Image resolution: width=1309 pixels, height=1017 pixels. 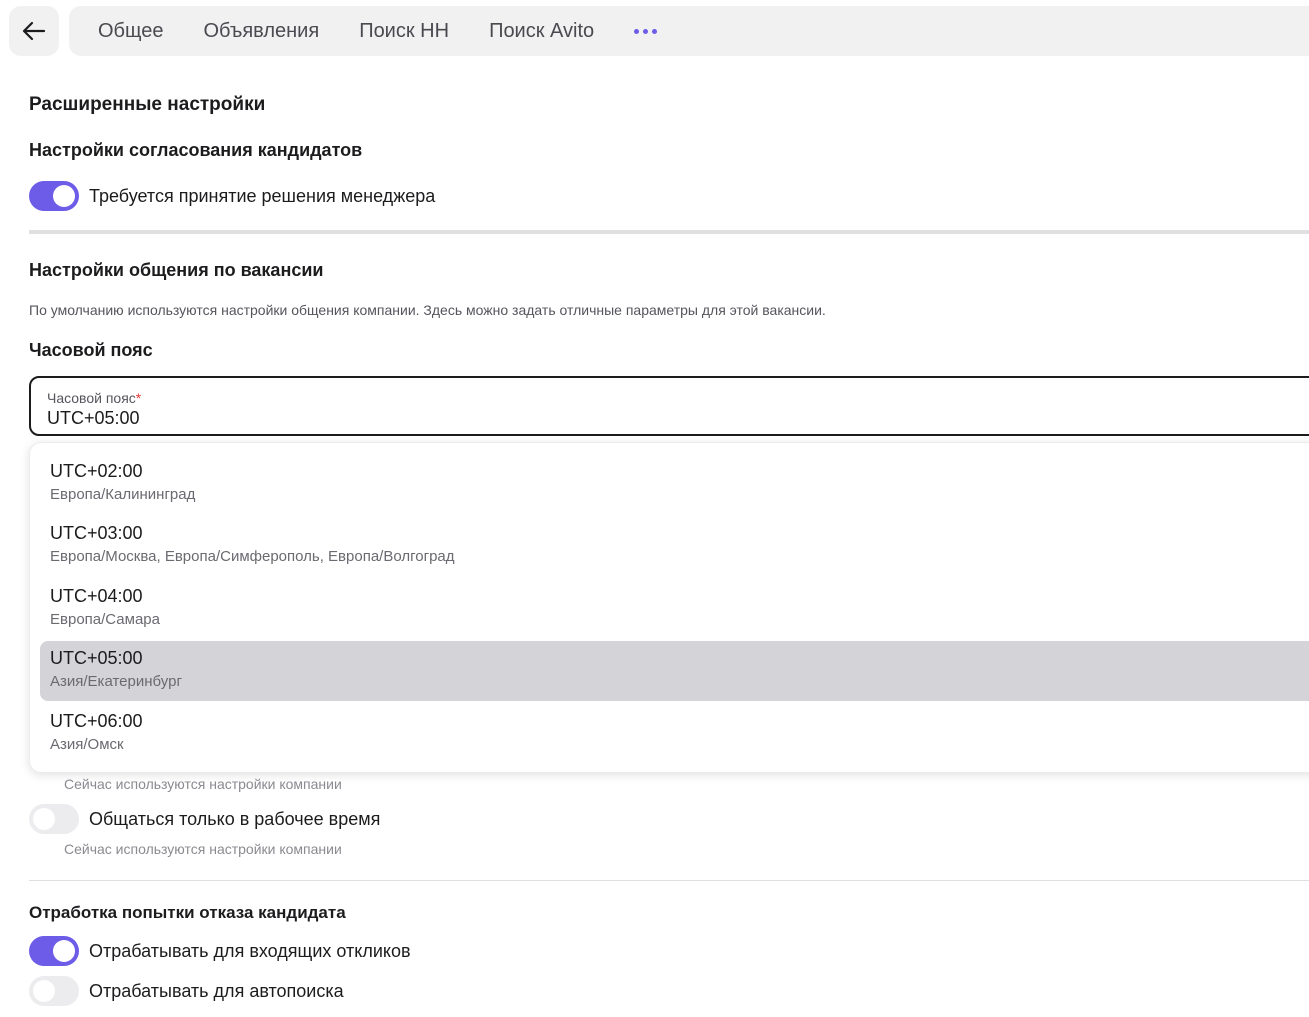 I want to click on timezone-select: Часовой пояс* UTC+05:00, so click(x=669, y=406).